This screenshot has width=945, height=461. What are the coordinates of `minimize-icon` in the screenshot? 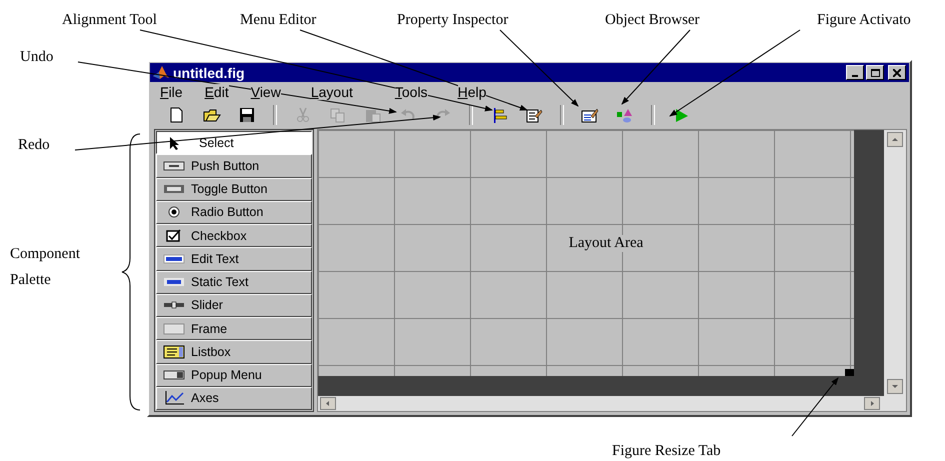 It's located at (855, 76).